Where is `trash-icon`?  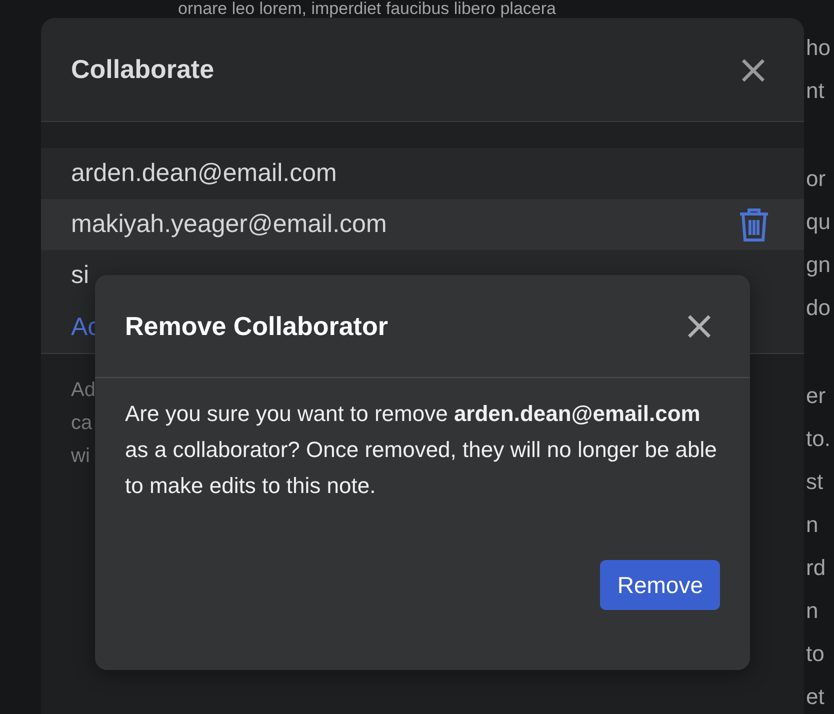 trash-icon is located at coordinates (754, 224).